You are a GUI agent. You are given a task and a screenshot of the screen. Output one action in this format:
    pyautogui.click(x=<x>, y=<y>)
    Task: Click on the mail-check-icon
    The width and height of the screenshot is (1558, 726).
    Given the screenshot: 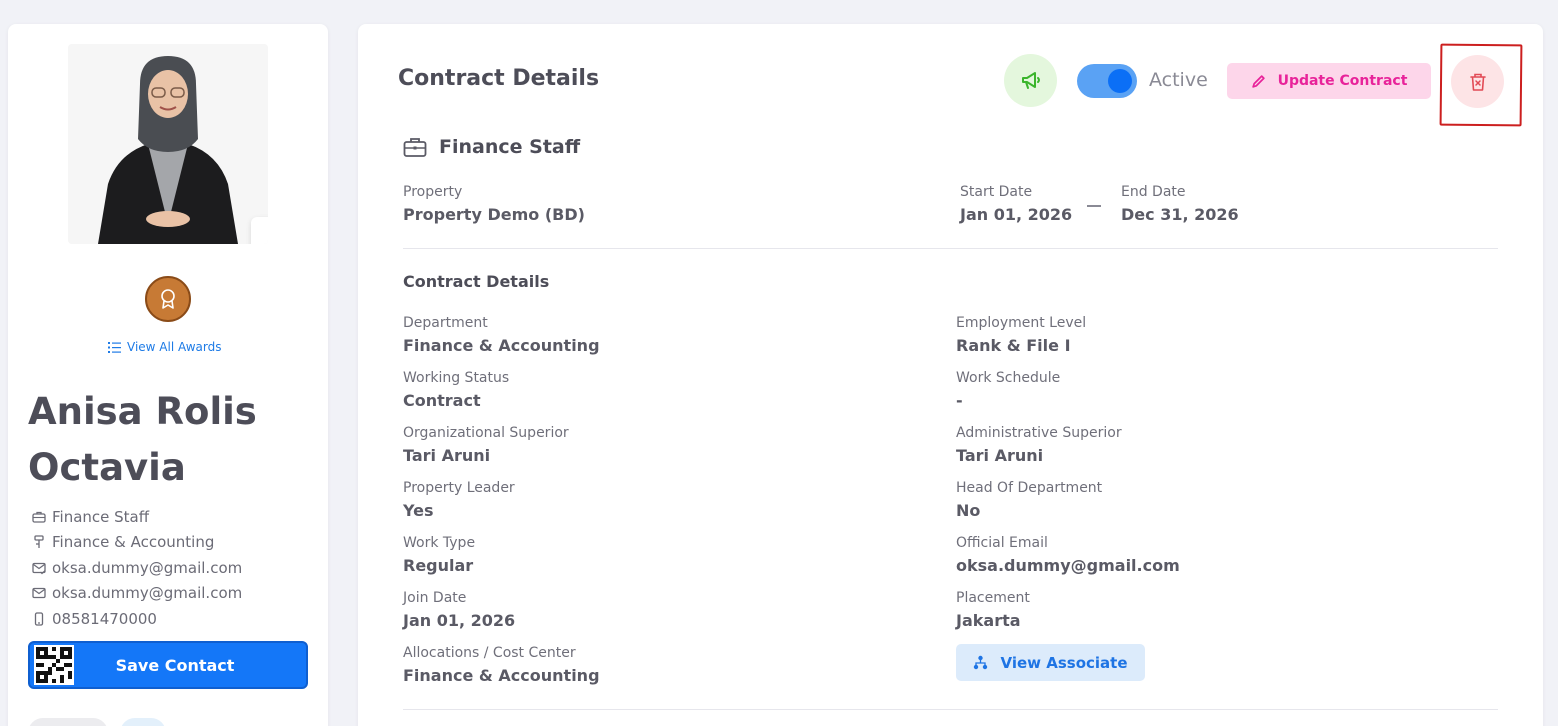 What is the action you would take?
    pyautogui.click(x=39, y=568)
    